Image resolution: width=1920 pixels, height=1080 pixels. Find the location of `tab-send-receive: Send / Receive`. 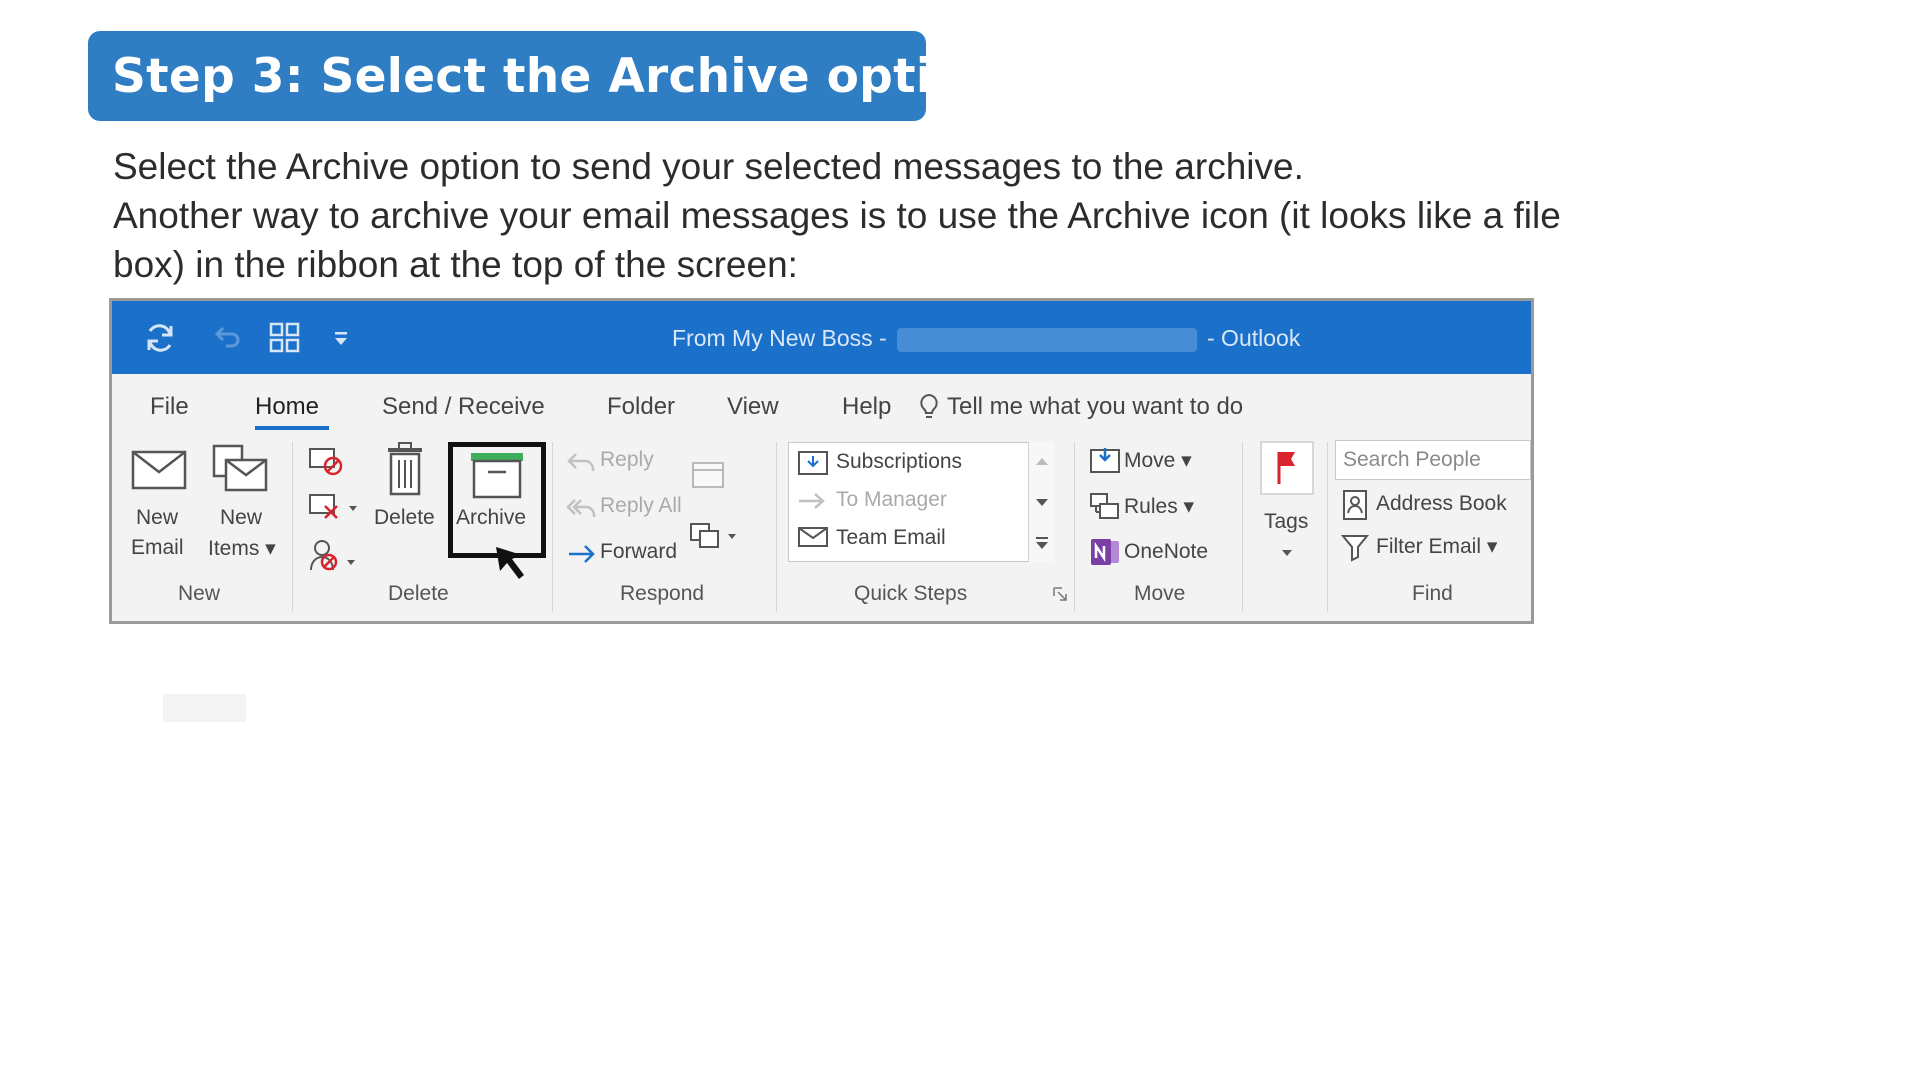

tab-send-receive: Send / Receive is located at coordinates (463, 407).